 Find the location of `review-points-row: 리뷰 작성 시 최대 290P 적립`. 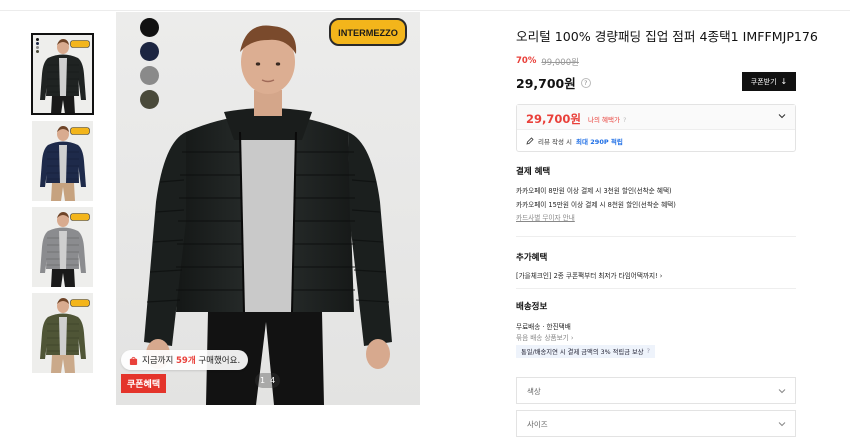

review-points-row: 리뷰 작성 시 최대 290P 적립 is located at coordinates (574, 141).